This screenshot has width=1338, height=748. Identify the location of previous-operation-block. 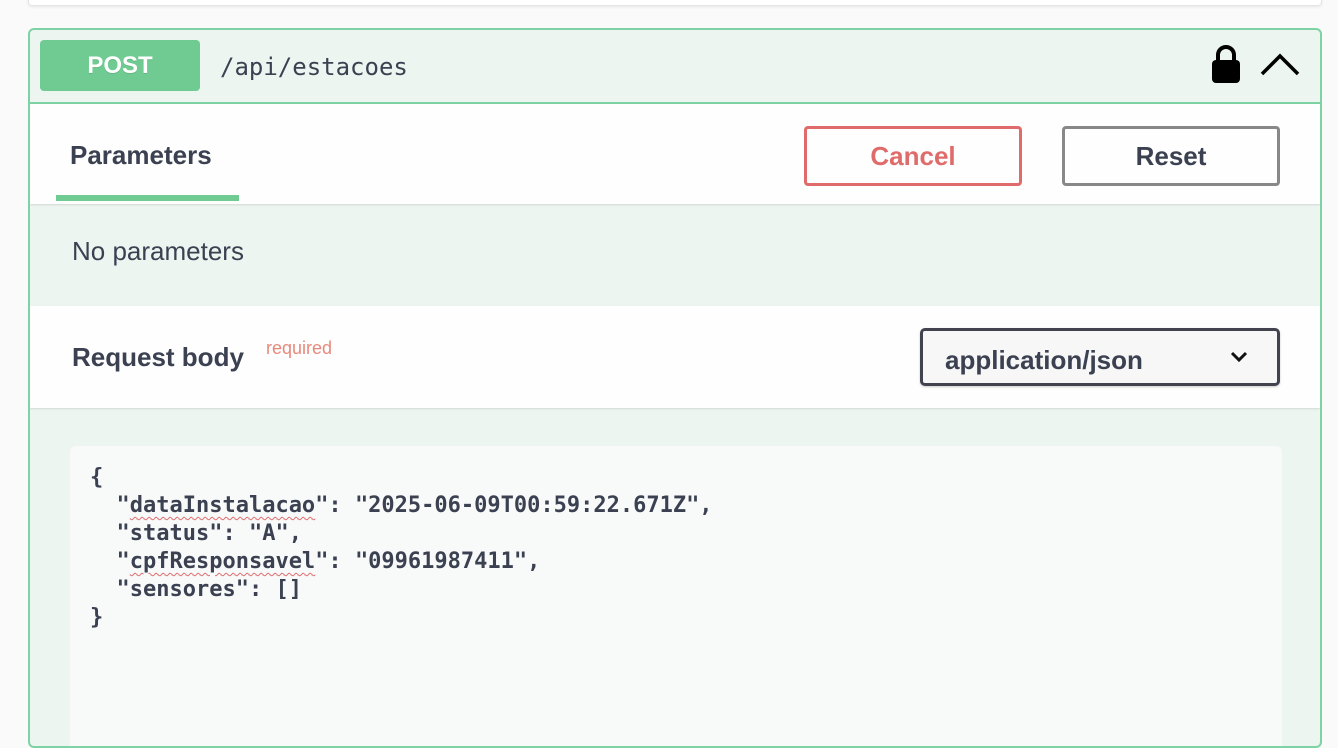
(675, 3).